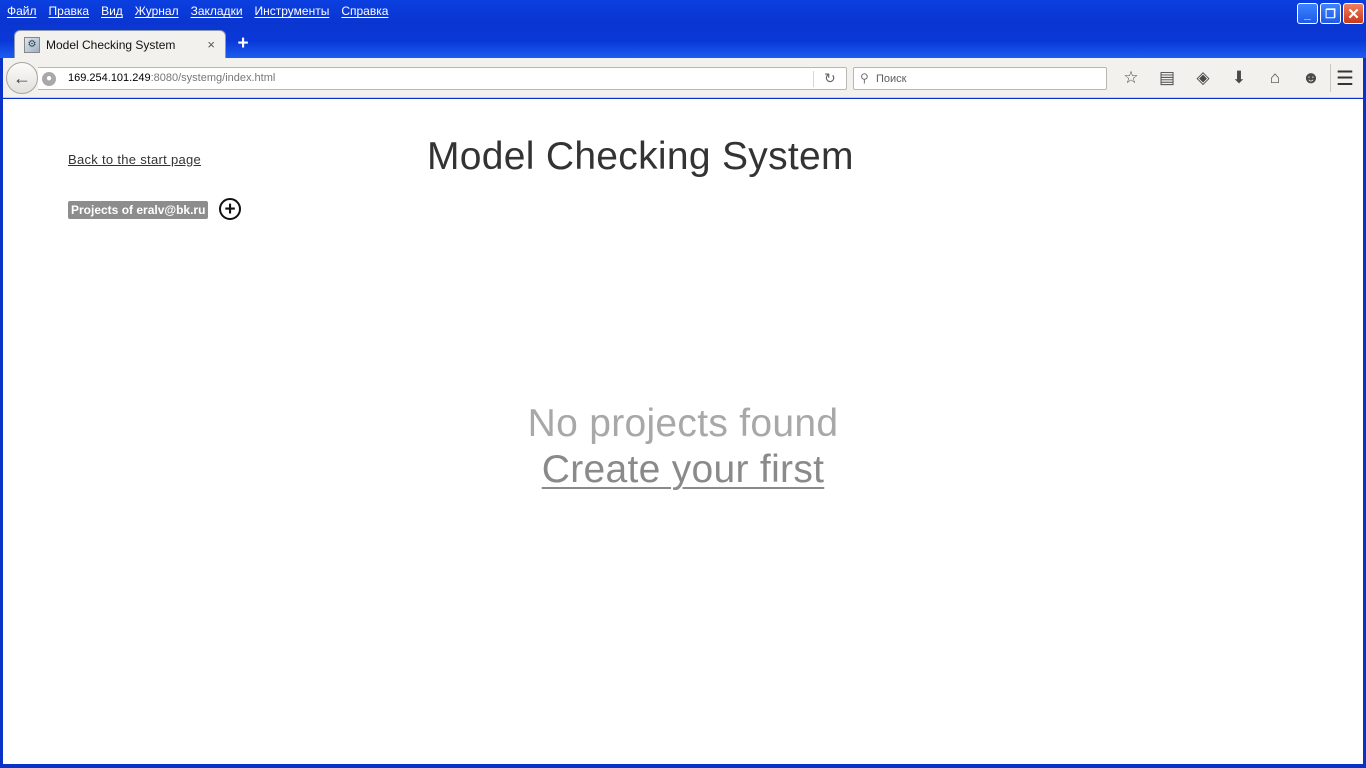 This screenshot has width=1366, height=768. Describe the element at coordinates (1239, 78) in the screenshot. I see `download-icon: ⬇` at that location.